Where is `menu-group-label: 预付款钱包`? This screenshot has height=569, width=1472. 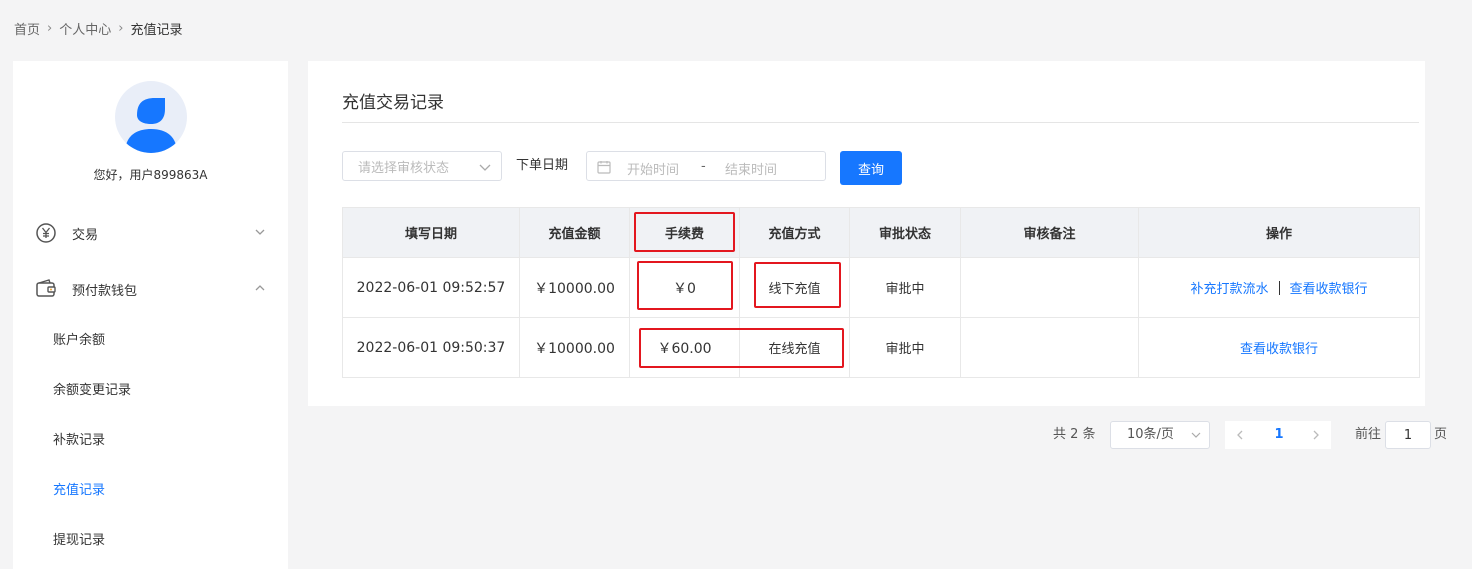
menu-group-label: 预付款钱包 is located at coordinates (105, 291).